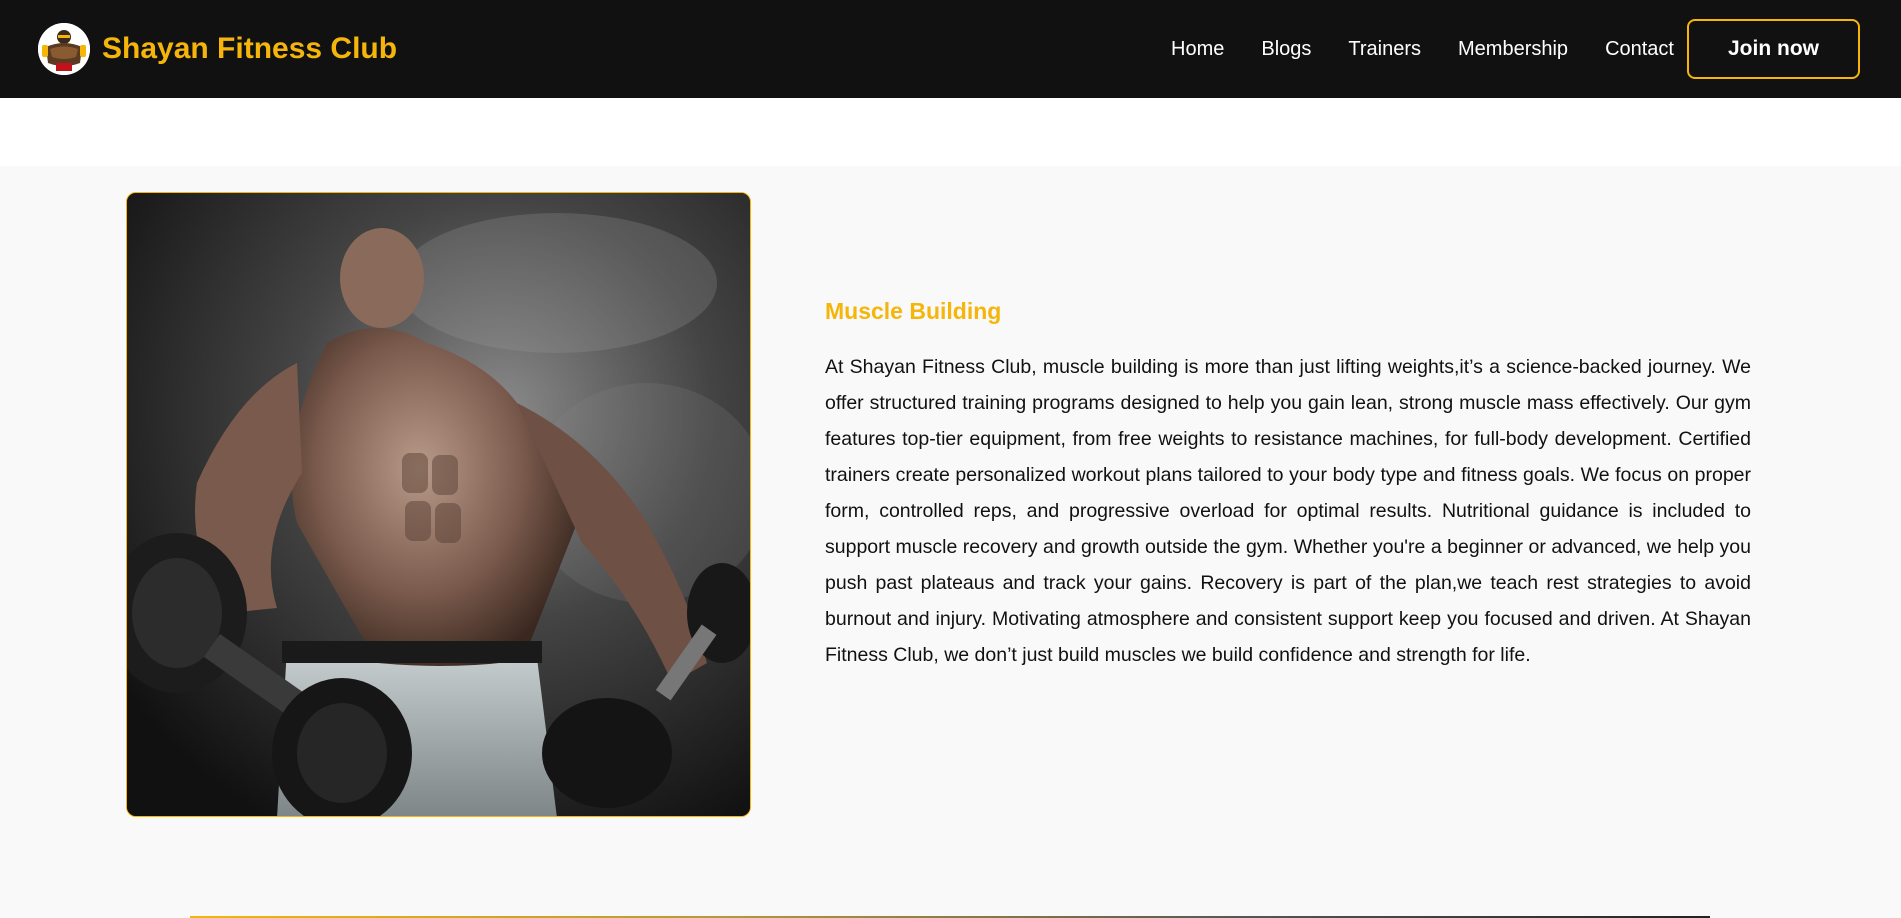 The width and height of the screenshot is (1901, 918). I want to click on feature-title: Muscle Building, so click(913, 311).